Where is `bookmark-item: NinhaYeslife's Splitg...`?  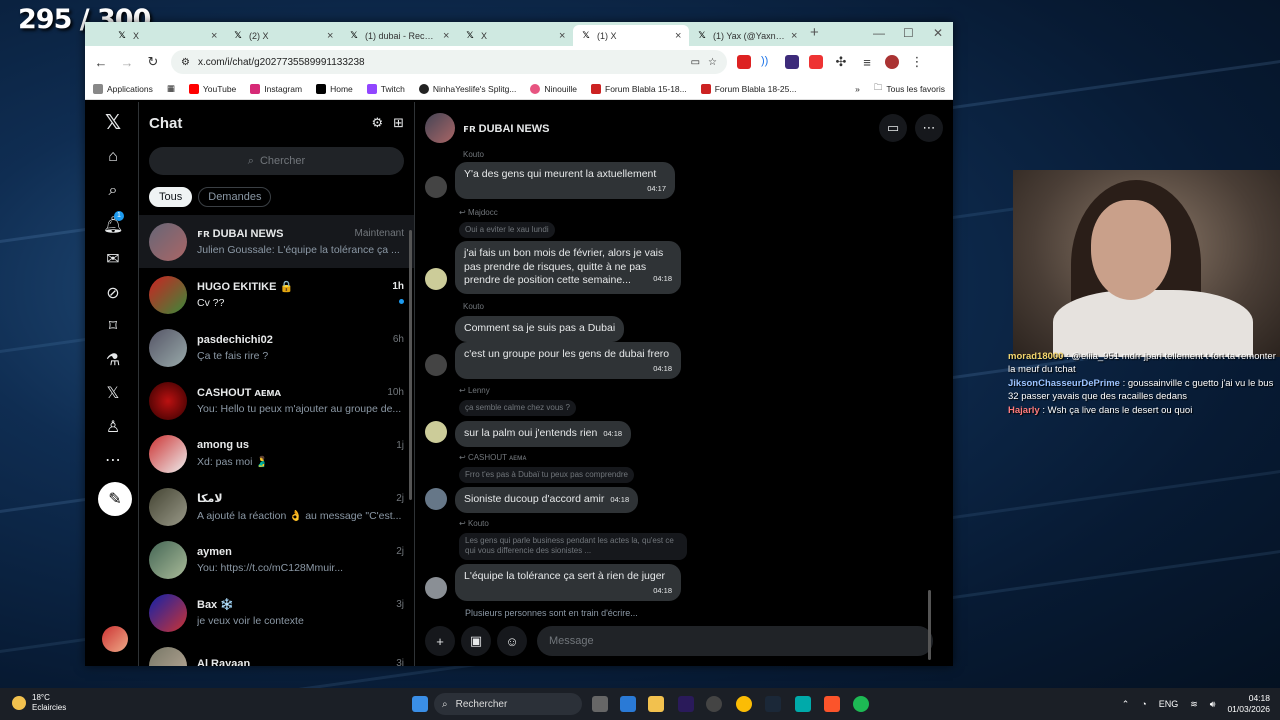
bookmark-item: NinhaYeslife's Splitg... is located at coordinates (467, 88).